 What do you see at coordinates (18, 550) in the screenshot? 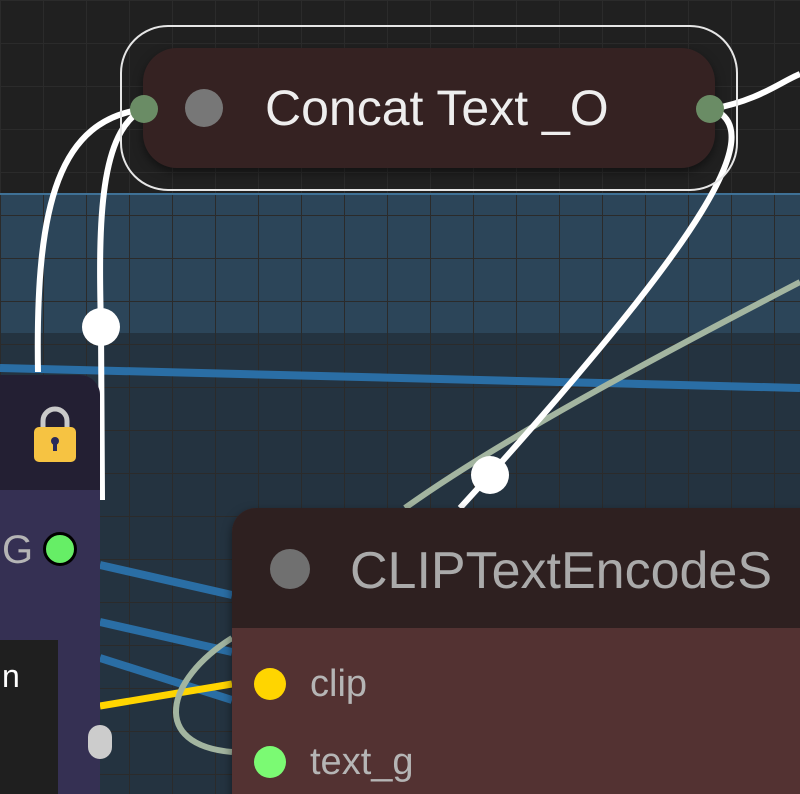
I see `output-label: G` at bounding box center [18, 550].